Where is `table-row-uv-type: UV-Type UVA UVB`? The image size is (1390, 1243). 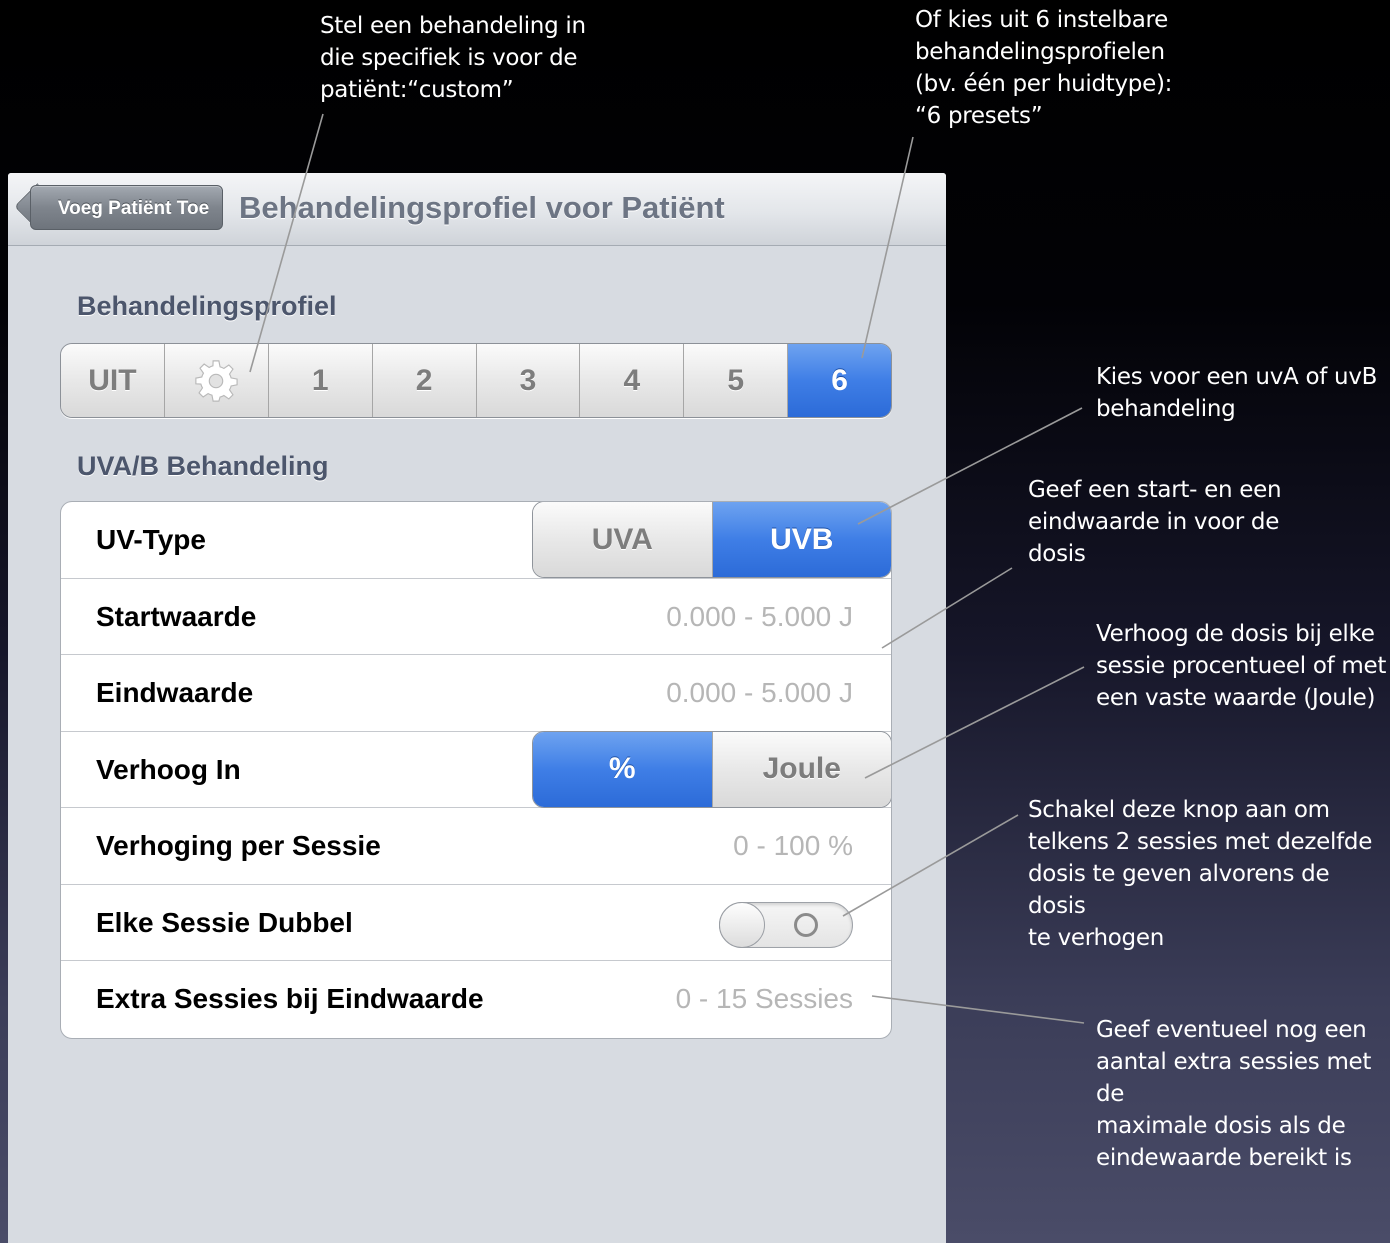
table-row-uv-type: UV-Type UVA UVB is located at coordinates (476, 540).